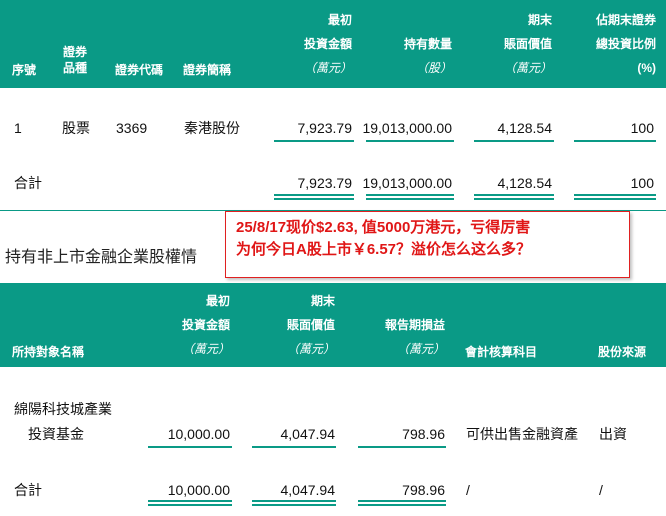 This screenshot has height=516, width=666. What do you see at coordinates (212, 128) in the screenshot?
I see `t1-row-name: 秦港股份` at bounding box center [212, 128].